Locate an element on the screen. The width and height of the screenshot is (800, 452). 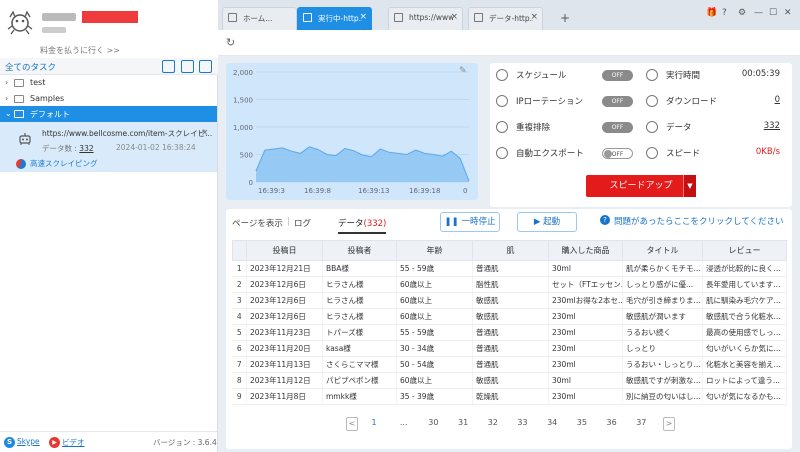
new-task-icon is located at coordinates (187, 66).